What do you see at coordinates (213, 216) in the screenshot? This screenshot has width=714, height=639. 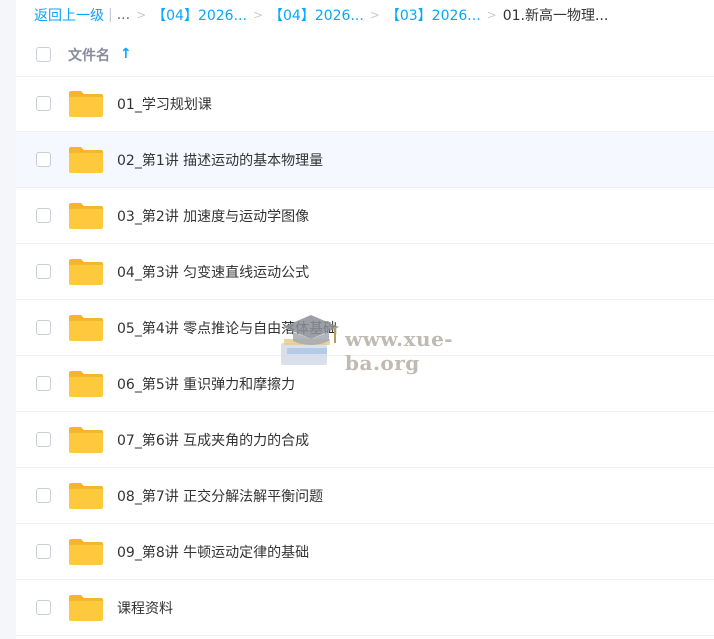 I see `file-name: 03_第2讲 加速度与运动学图像` at bounding box center [213, 216].